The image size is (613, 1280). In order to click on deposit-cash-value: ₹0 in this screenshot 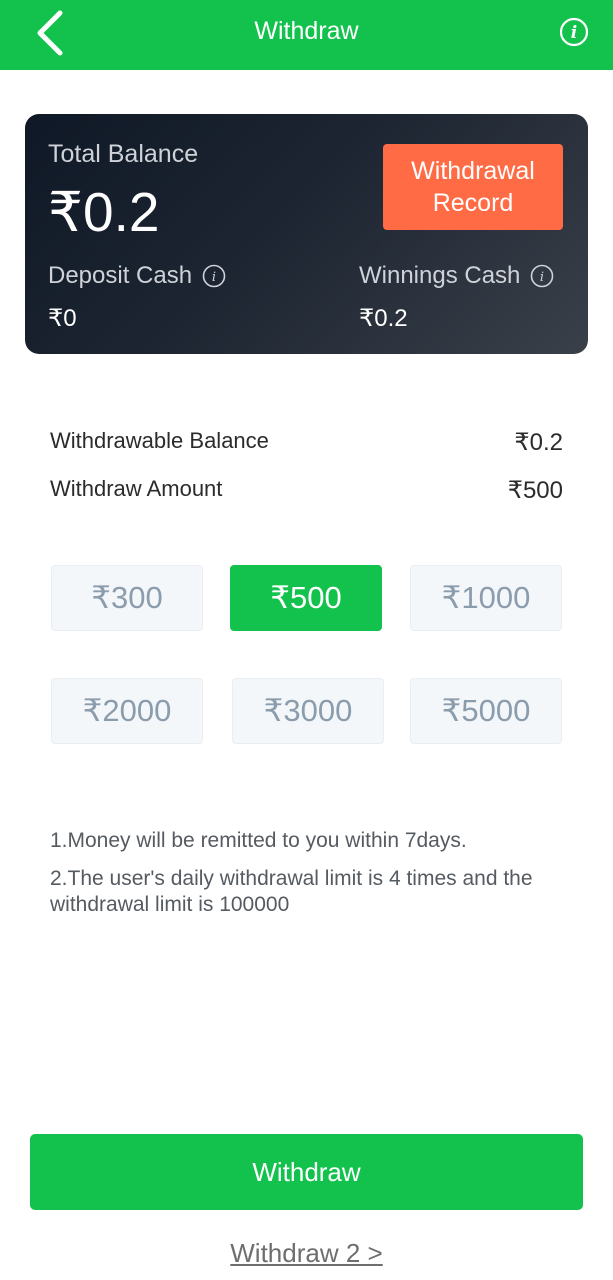, I will do `click(62, 318)`.